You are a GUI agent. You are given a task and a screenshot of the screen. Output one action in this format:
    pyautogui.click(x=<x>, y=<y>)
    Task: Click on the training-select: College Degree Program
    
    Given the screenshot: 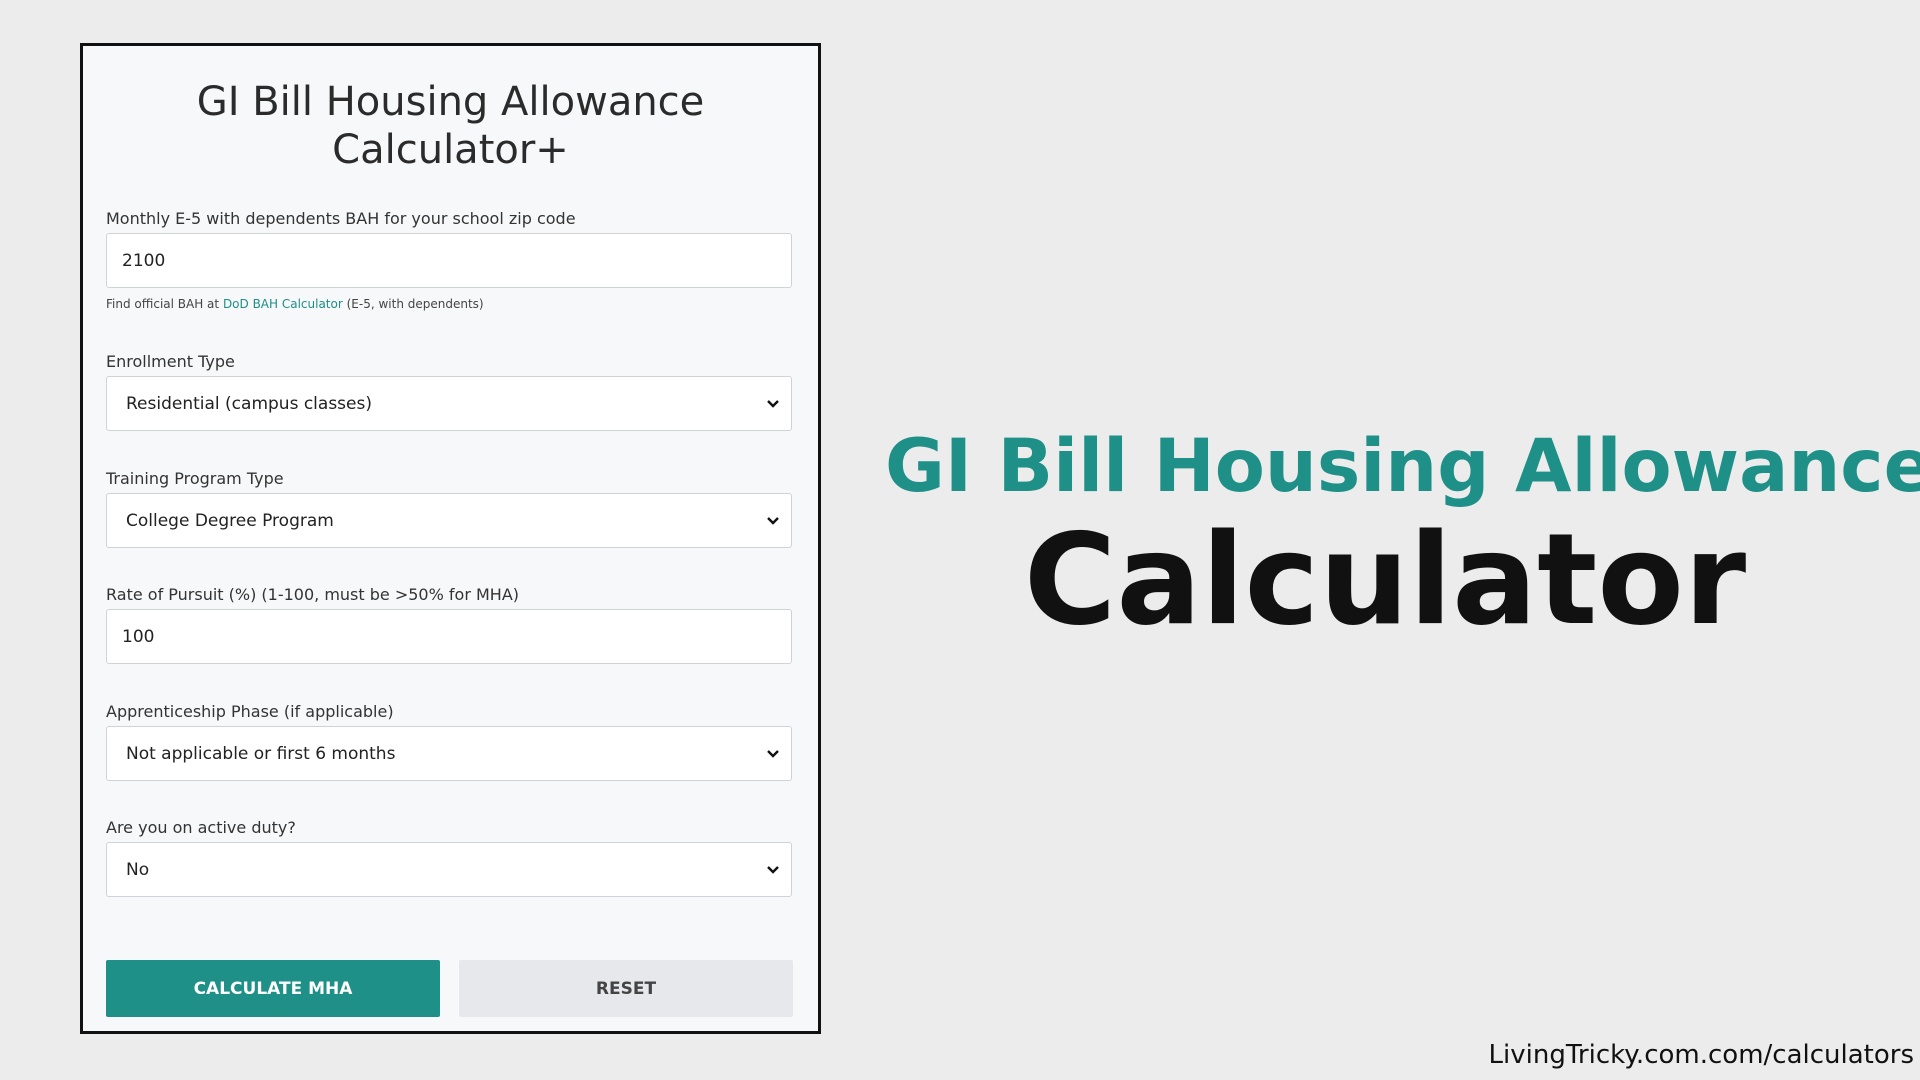 What is the action you would take?
    pyautogui.click(x=449, y=520)
    